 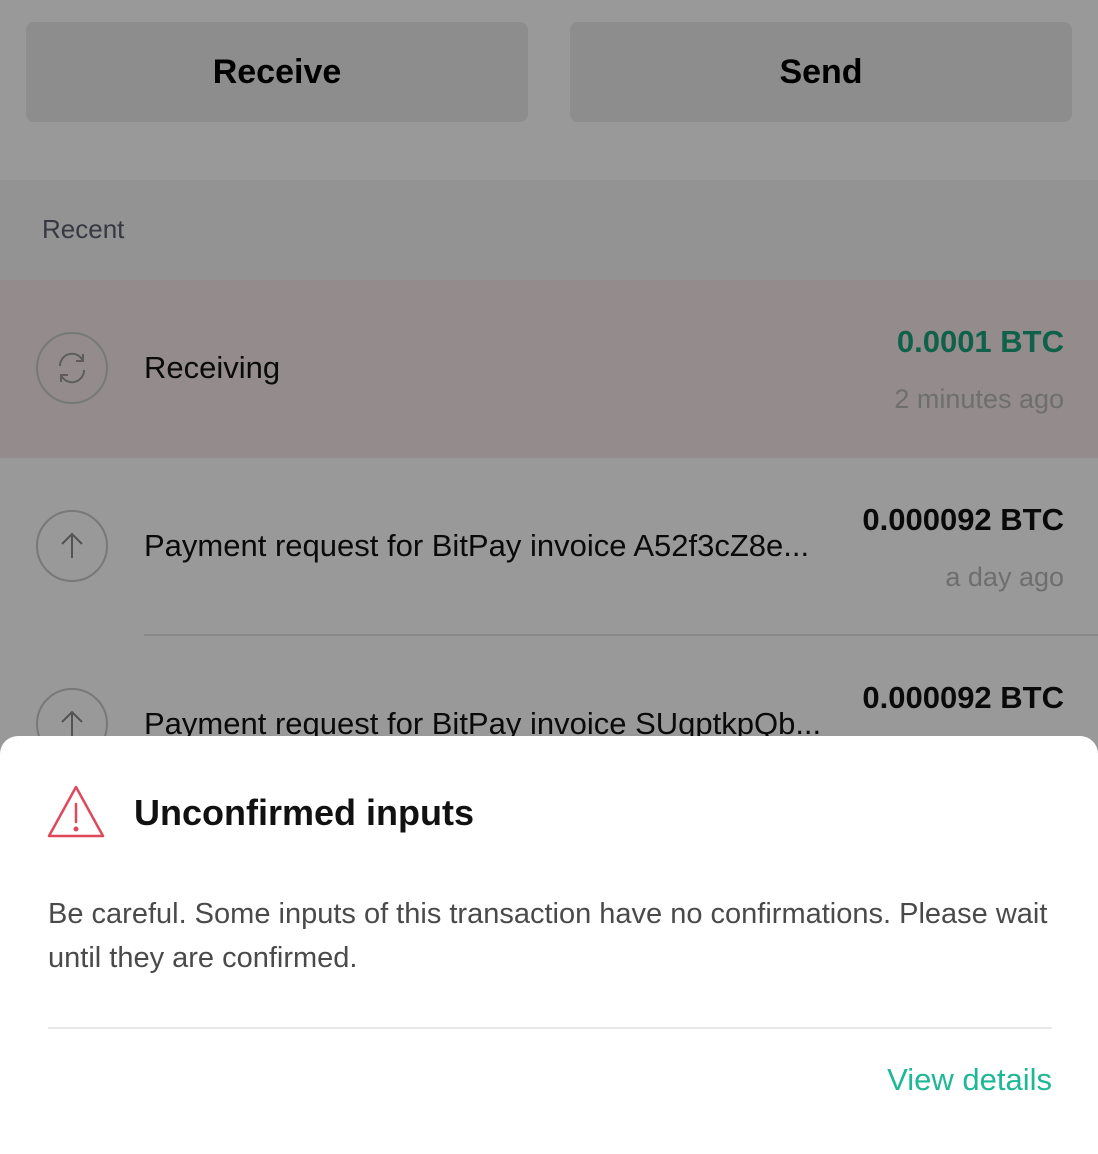 I want to click on warning-triangle-icon, so click(x=76, y=811).